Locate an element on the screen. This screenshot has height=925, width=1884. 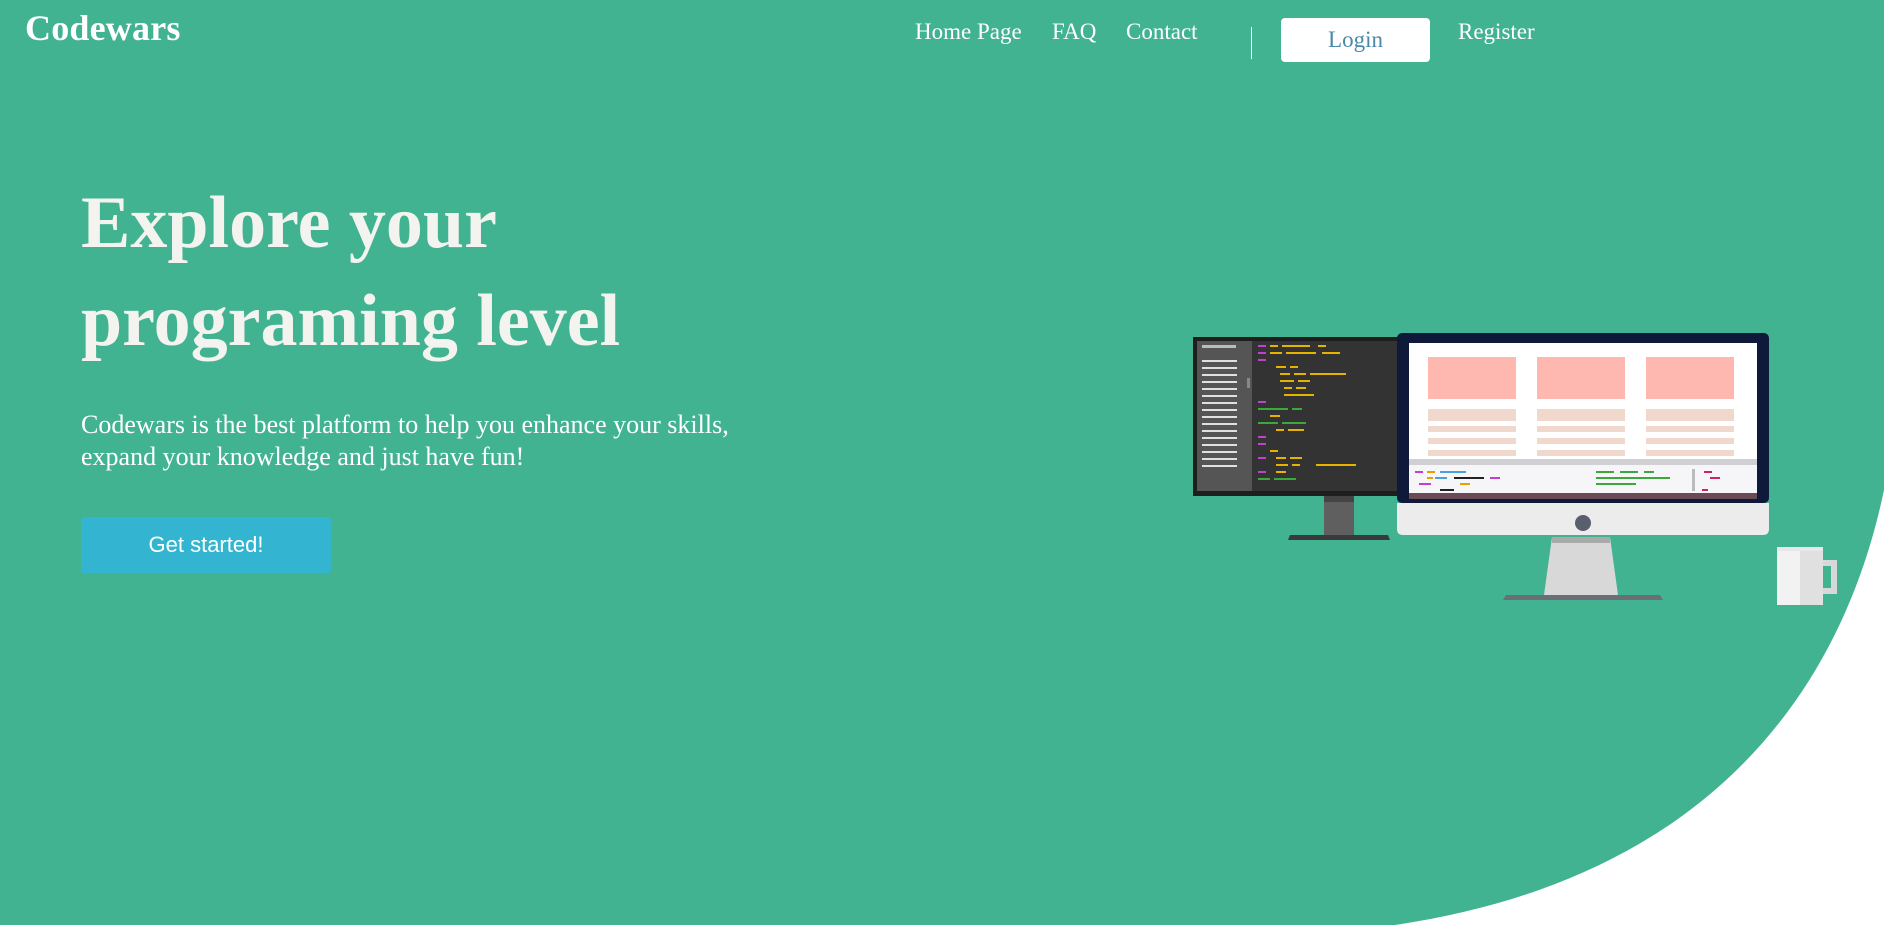
front-monitor-icon is located at coordinates (1583, 466).